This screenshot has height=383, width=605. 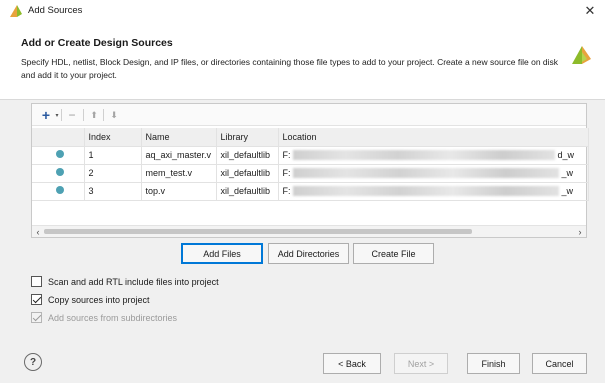 What do you see at coordinates (57, 115) in the screenshot?
I see `add-dropdown-icon: ▾` at bounding box center [57, 115].